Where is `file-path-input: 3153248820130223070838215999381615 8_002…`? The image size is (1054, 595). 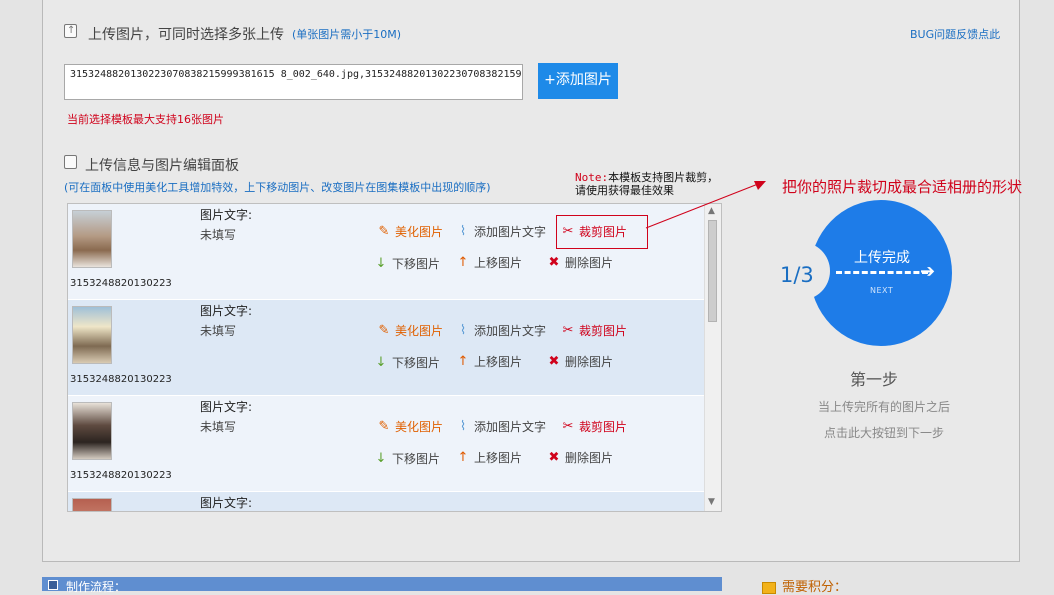
file-path-input: 3153248820130223070838215999381615 8_002… is located at coordinates (293, 82).